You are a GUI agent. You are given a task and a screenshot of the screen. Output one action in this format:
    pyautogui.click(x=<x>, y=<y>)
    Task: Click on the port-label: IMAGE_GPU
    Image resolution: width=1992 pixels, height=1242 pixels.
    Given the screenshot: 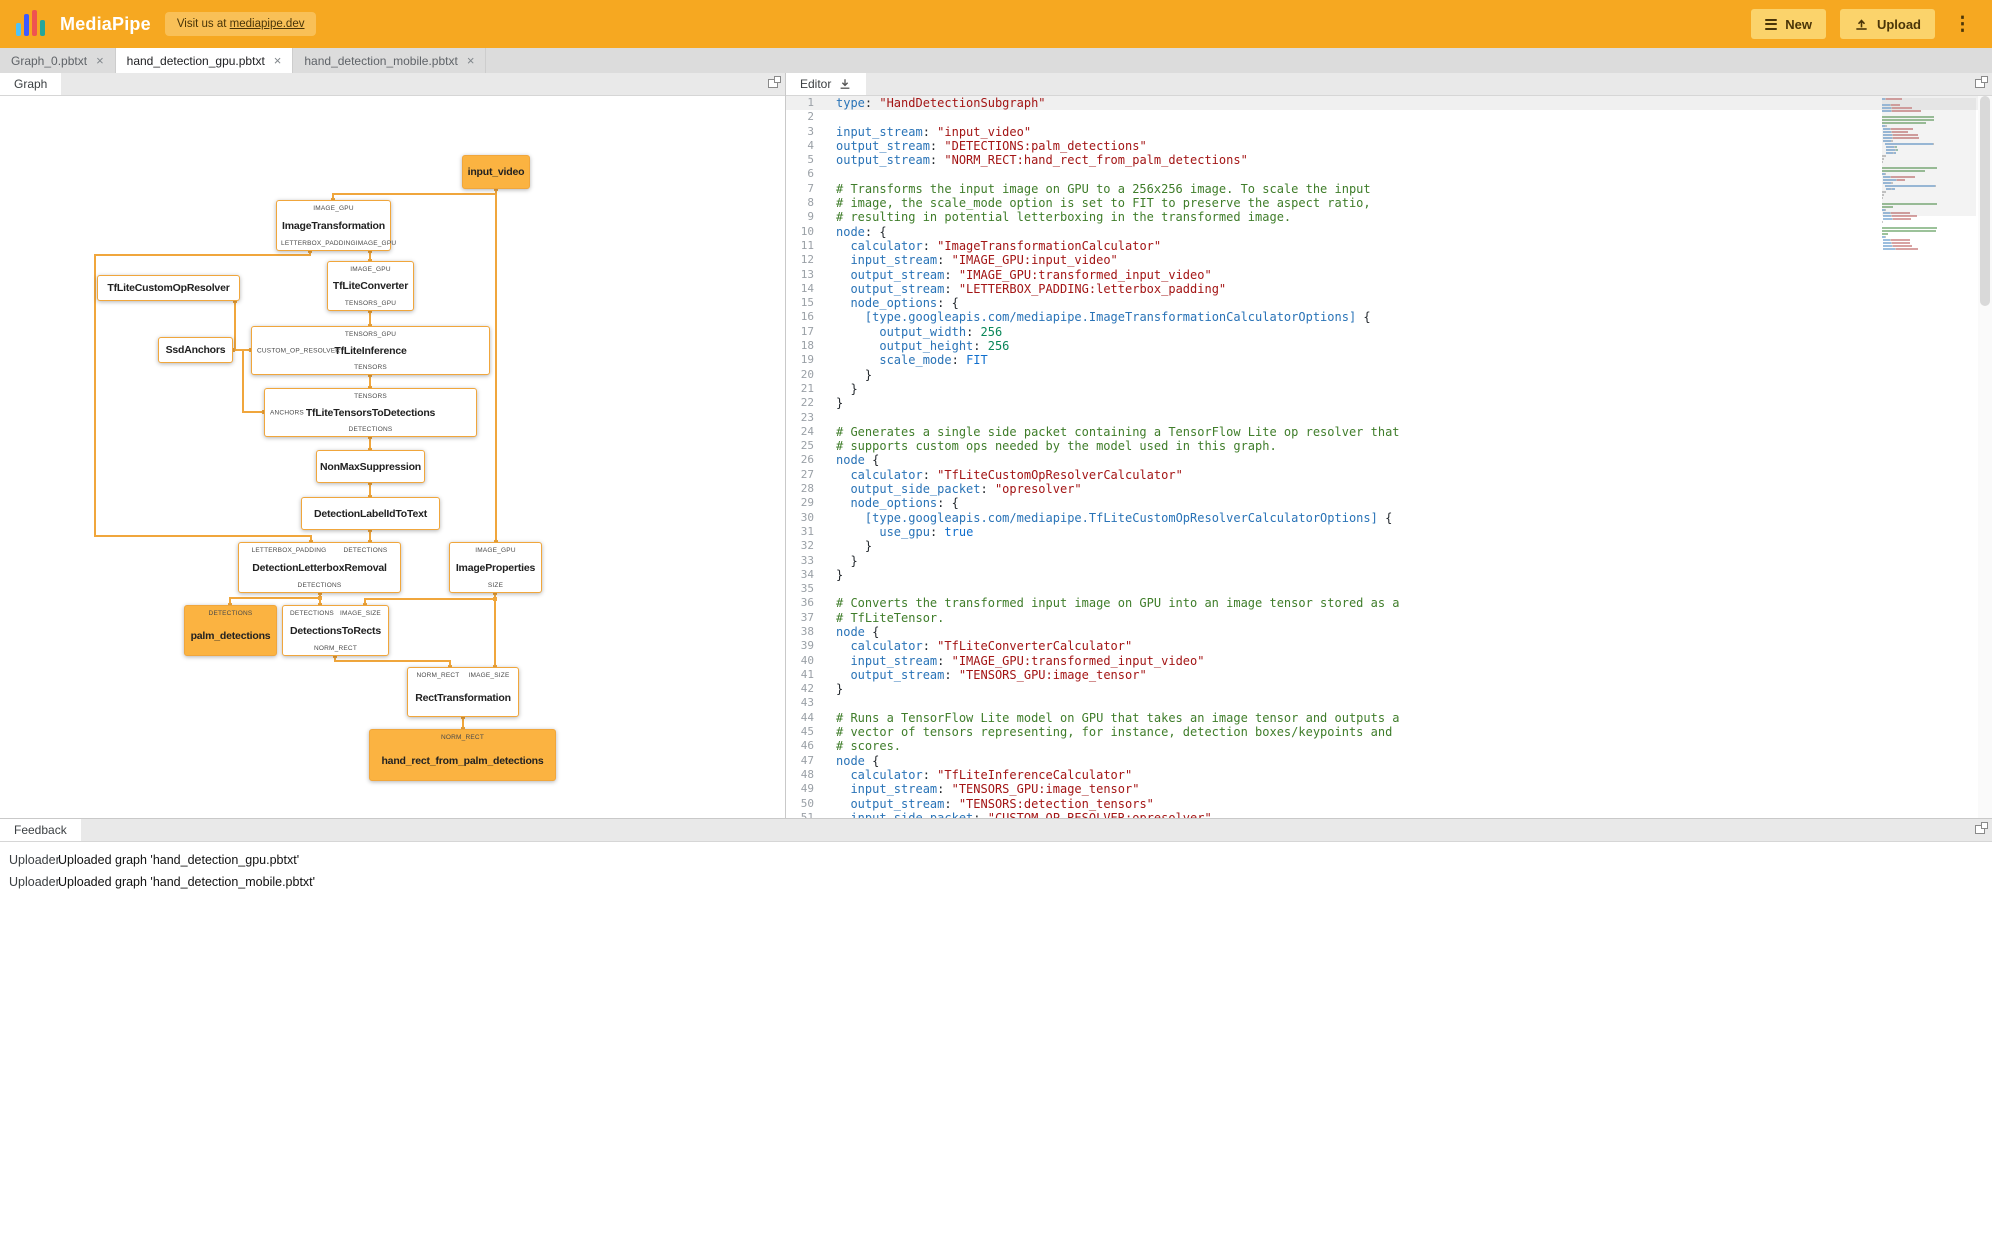 What is the action you would take?
    pyautogui.click(x=333, y=208)
    